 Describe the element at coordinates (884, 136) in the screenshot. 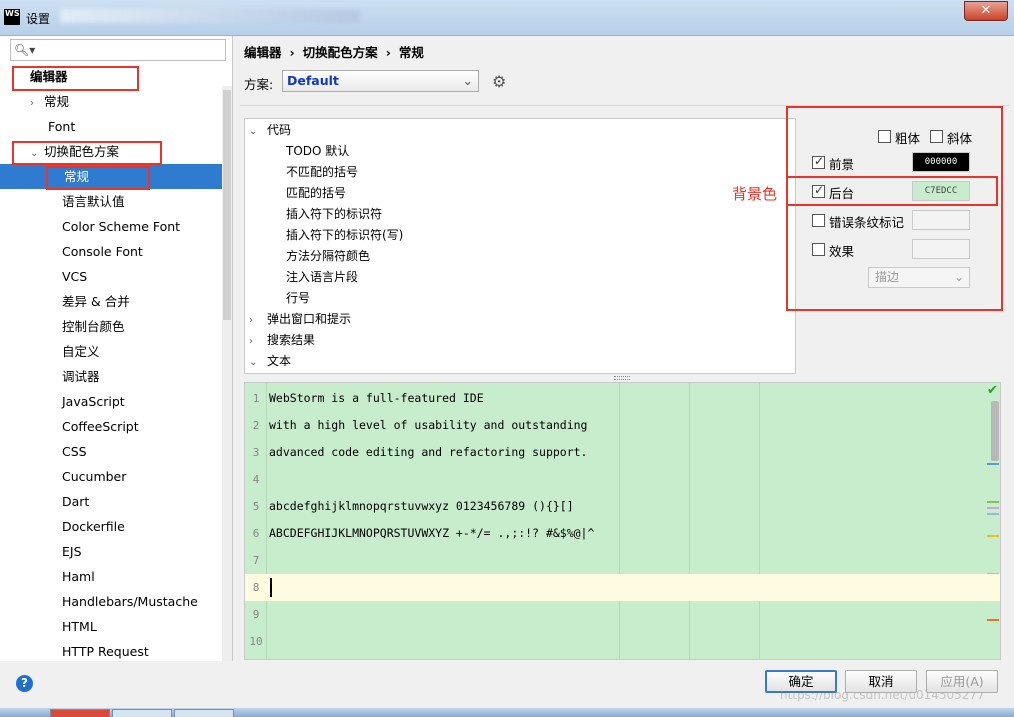

I see `bold-checkbox` at that location.